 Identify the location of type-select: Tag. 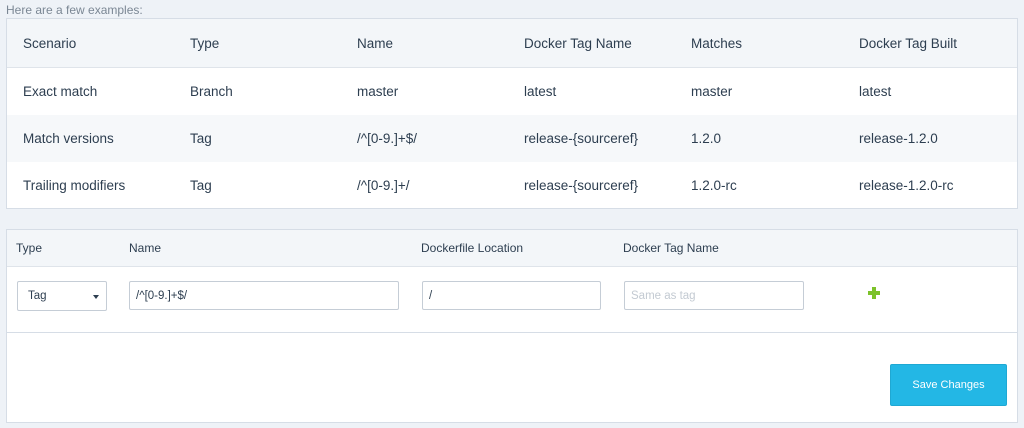
(62, 296).